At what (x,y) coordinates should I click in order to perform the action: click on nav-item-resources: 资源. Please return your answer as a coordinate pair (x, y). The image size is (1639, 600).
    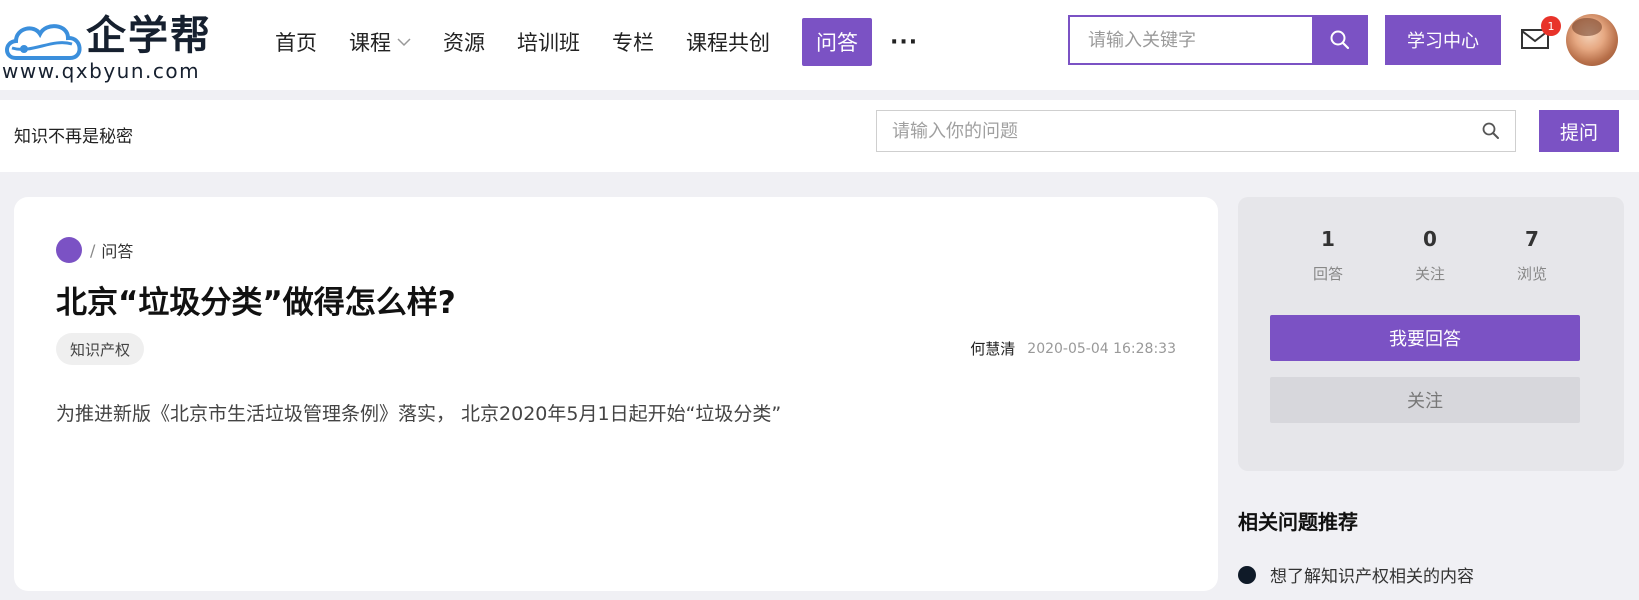
    Looking at the image, I should click on (464, 42).